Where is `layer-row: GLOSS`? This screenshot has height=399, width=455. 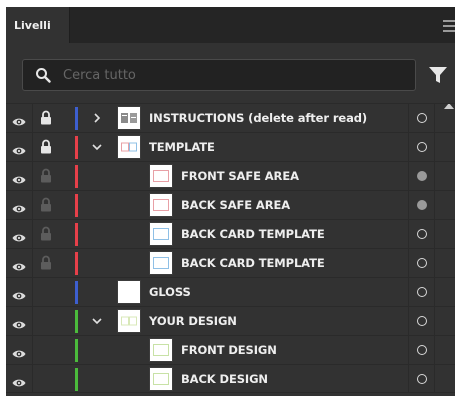
layer-row: GLOSS is located at coordinates (230, 291).